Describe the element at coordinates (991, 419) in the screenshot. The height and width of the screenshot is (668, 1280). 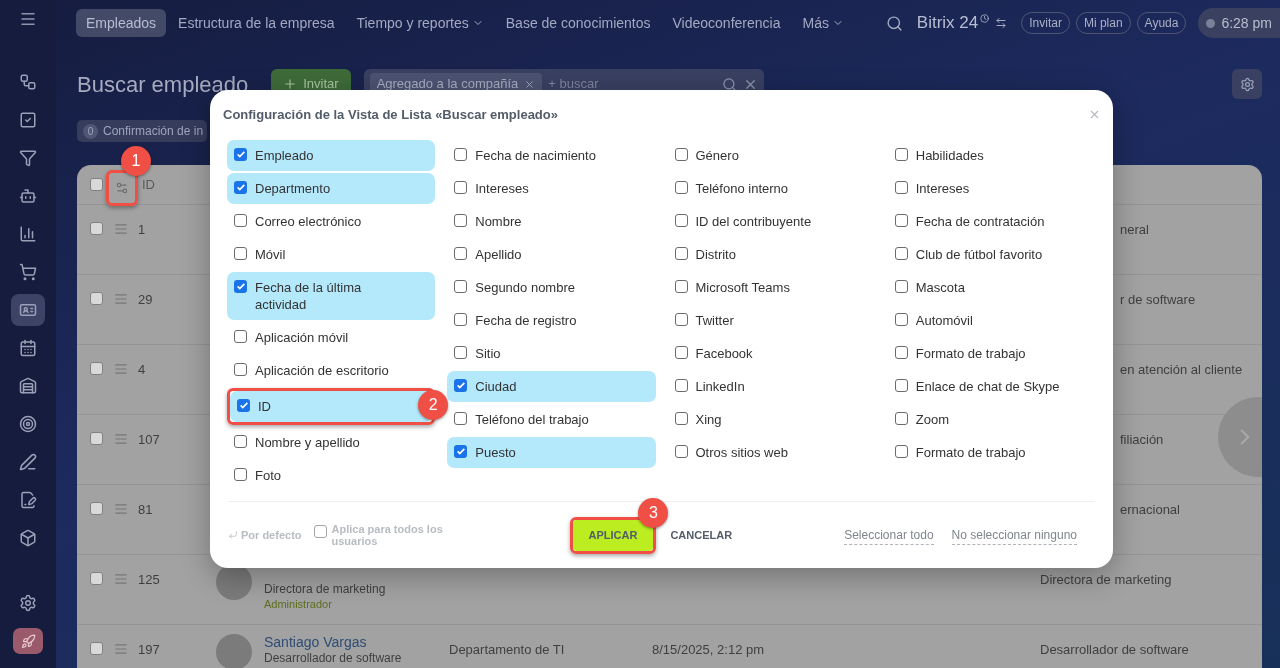
I see `column-option: Zoom` at that location.